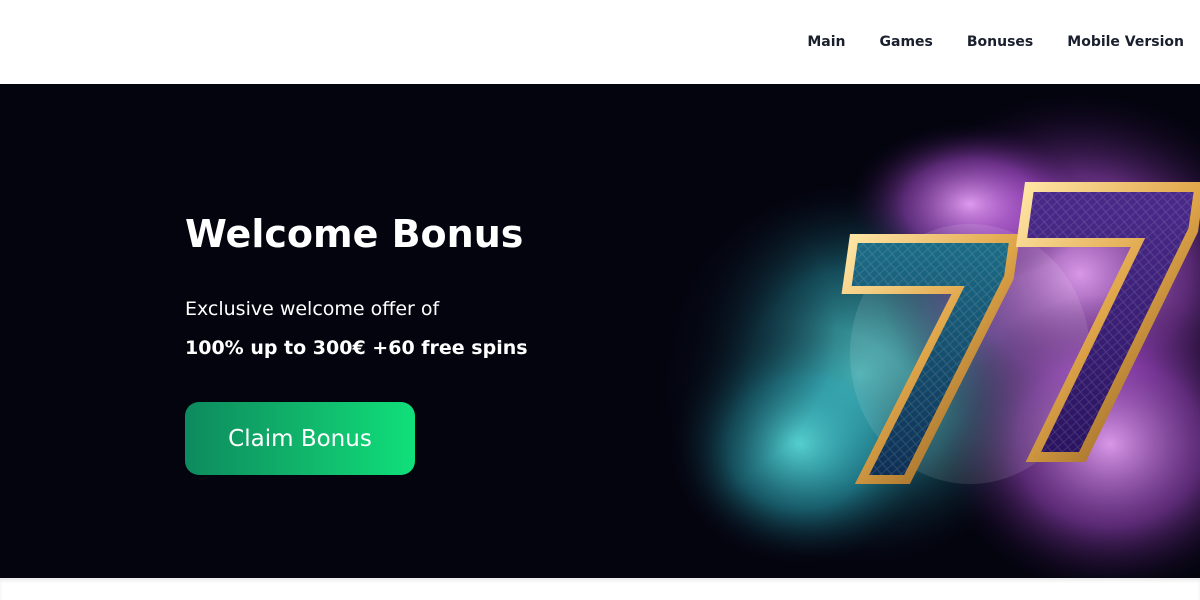 This screenshot has width=1200, height=600. I want to click on top-navigation-bar: Main Games Bonuses Mobile Version, so click(600, 42).